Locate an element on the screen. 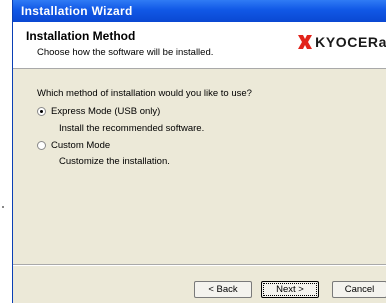 The height and width of the screenshot is (303, 386). custom-mode-description: Customize the installation. is located at coordinates (114, 161).